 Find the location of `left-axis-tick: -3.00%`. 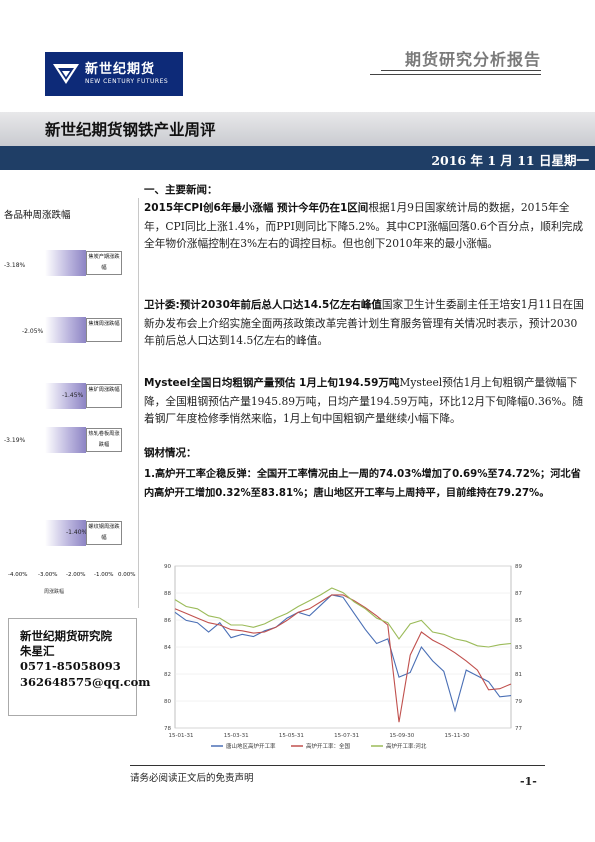

left-axis-tick: -3.00% is located at coordinates (48, 575).